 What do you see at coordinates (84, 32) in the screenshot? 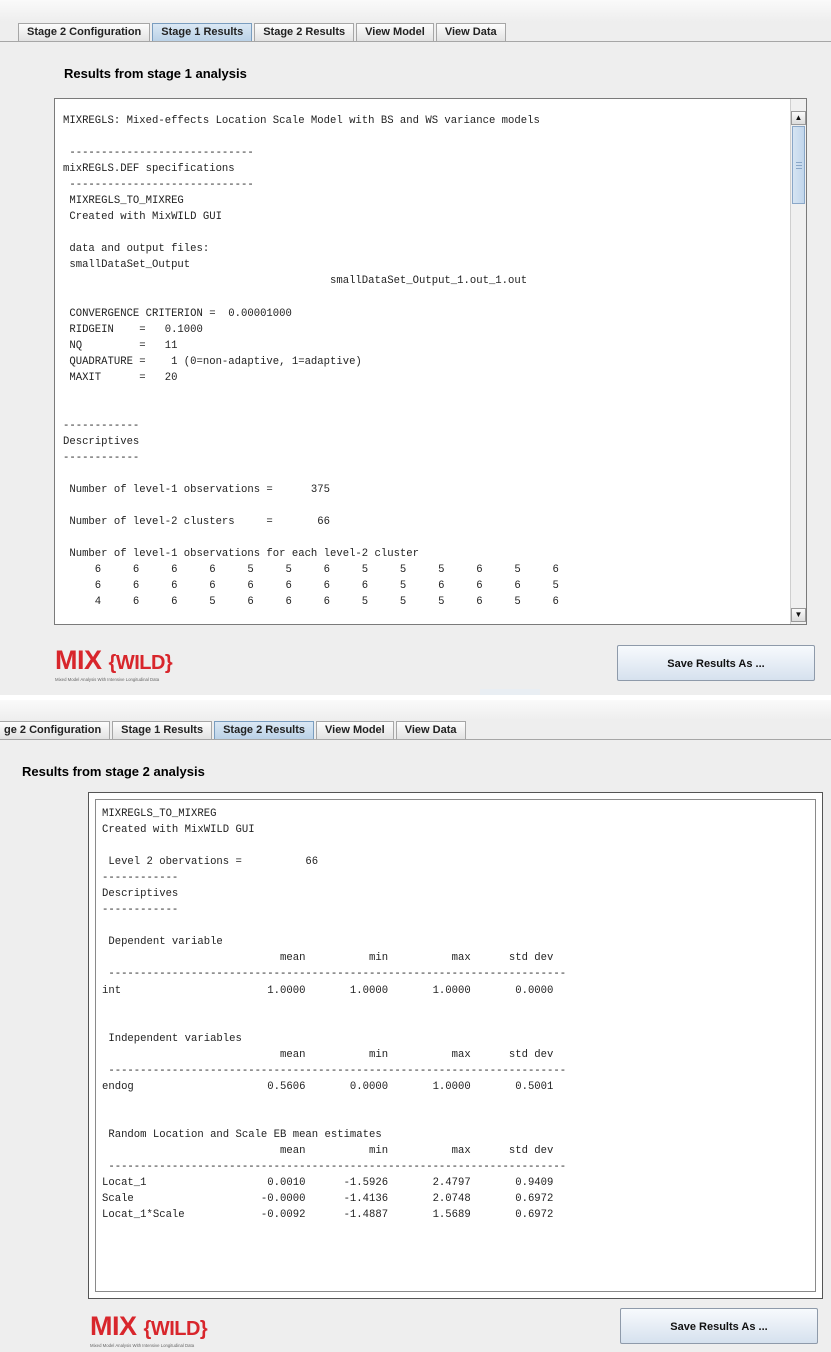
I see `tab-stage2-configuration: Stage 2 Configuration` at bounding box center [84, 32].